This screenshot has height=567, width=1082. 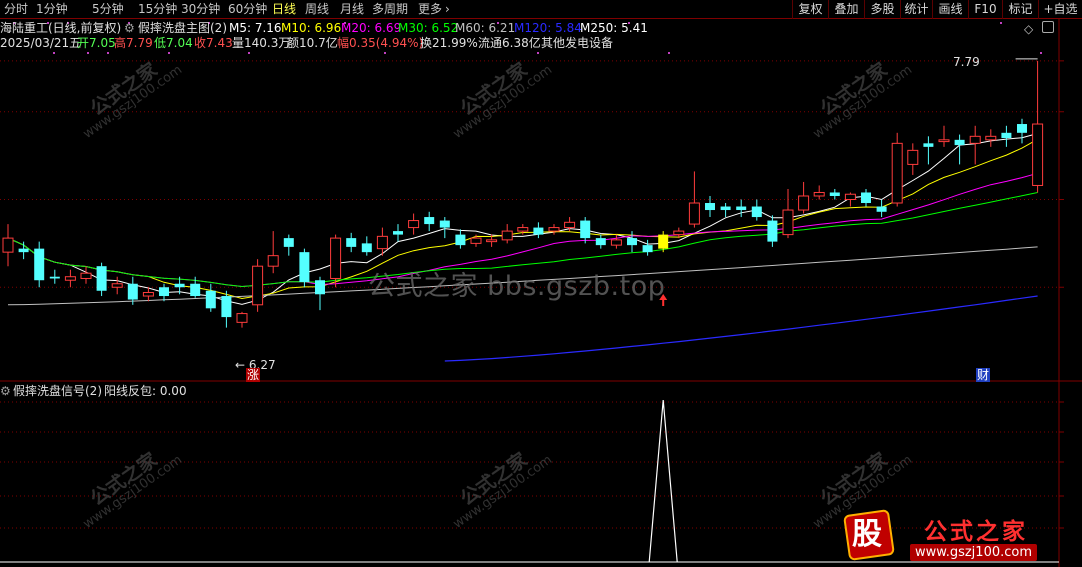 What do you see at coordinates (253, 375) in the screenshot?
I see `badge-zhang: 涨` at bounding box center [253, 375].